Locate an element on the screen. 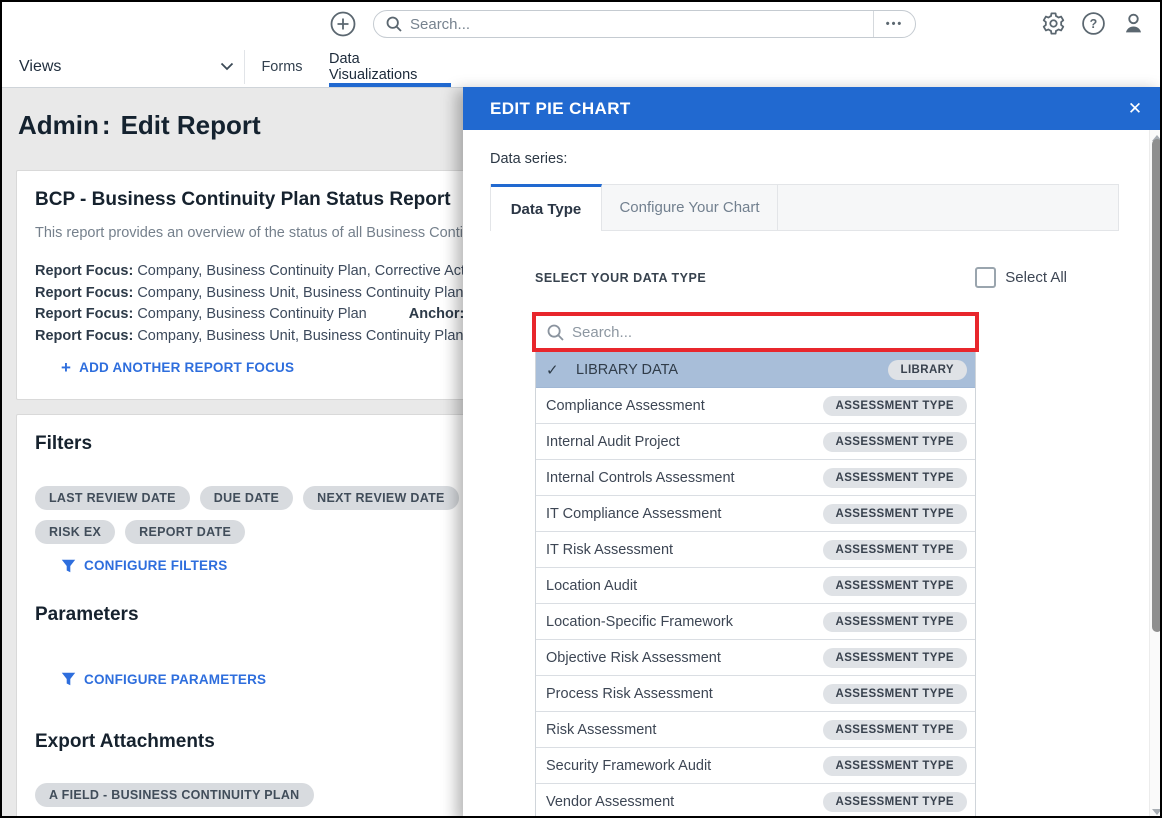  data-type-name: IT Risk Assessment is located at coordinates (610, 549).